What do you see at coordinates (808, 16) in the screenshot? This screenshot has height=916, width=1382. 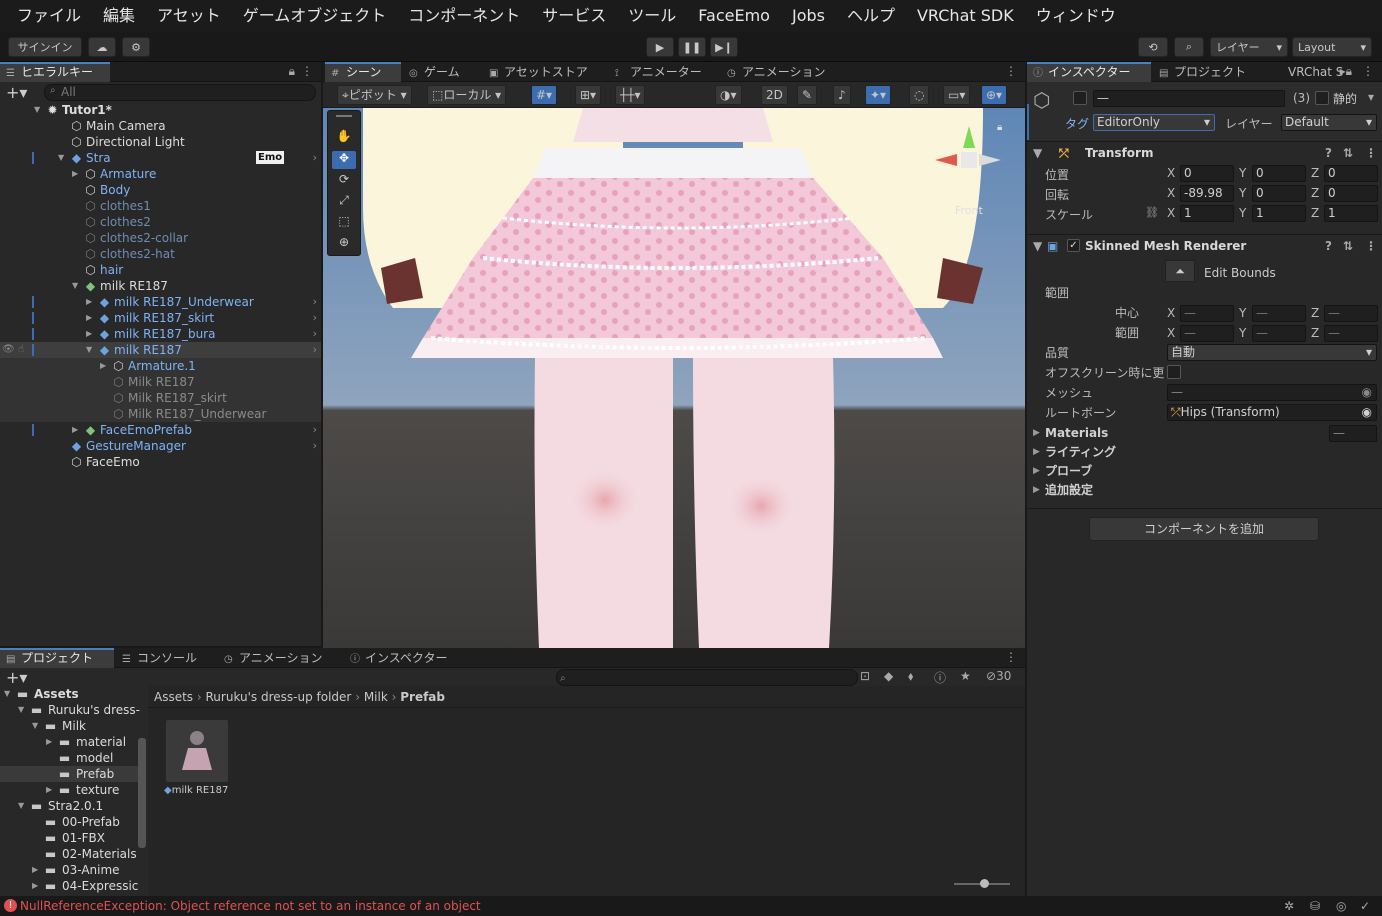 I see `menu-item: Jobs` at bounding box center [808, 16].